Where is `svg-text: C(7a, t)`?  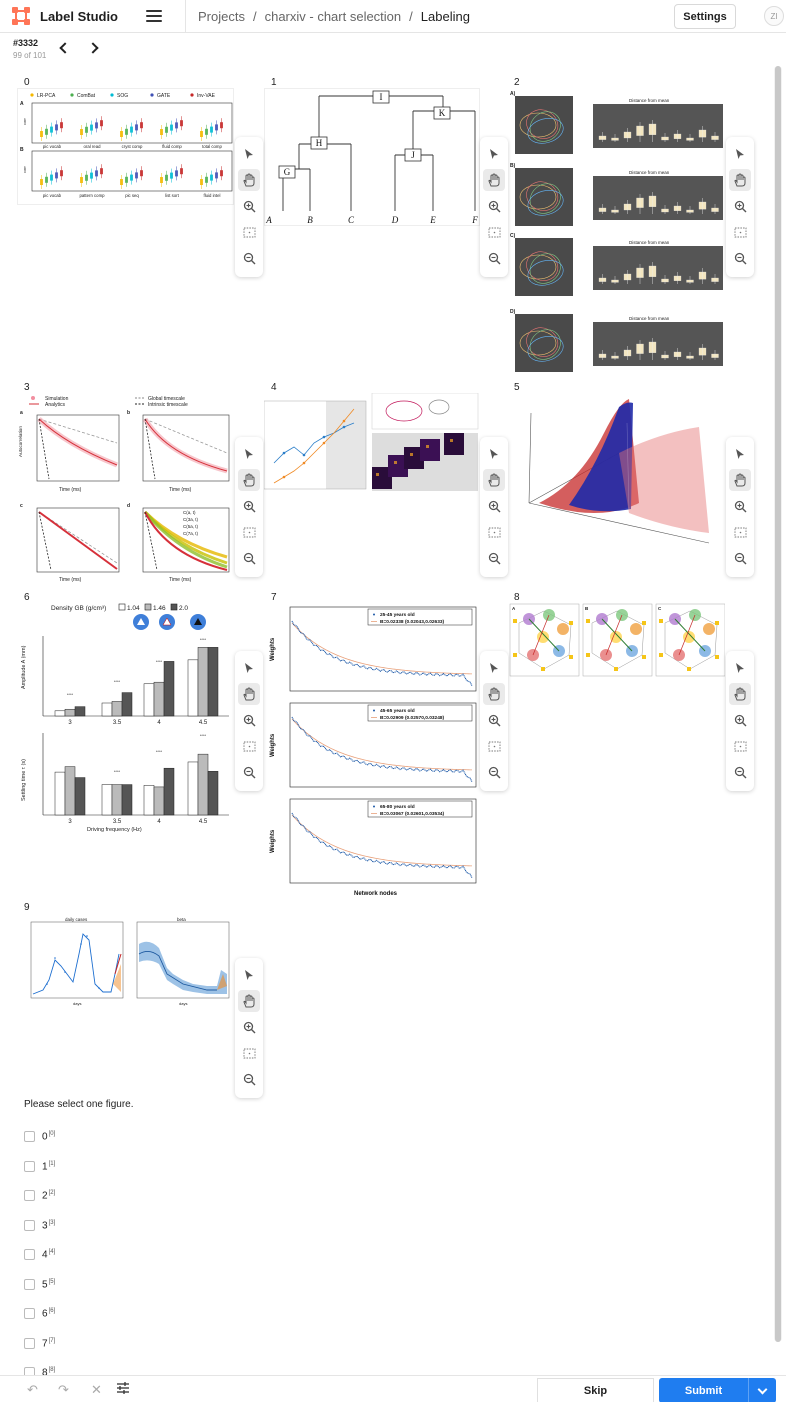 svg-text: C(7a, t) is located at coordinates (191, 533).